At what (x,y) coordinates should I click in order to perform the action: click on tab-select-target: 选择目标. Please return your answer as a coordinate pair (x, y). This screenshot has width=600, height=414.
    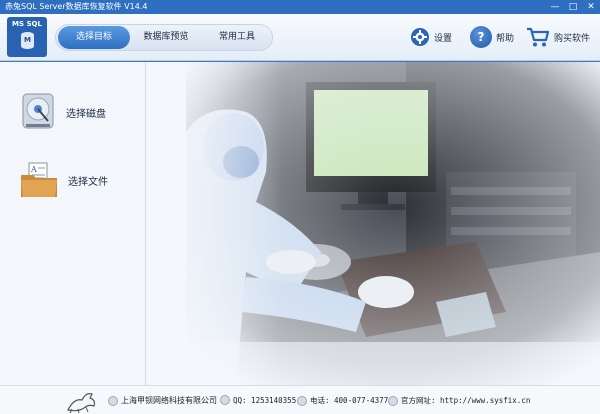
    Looking at the image, I should click on (94, 37).